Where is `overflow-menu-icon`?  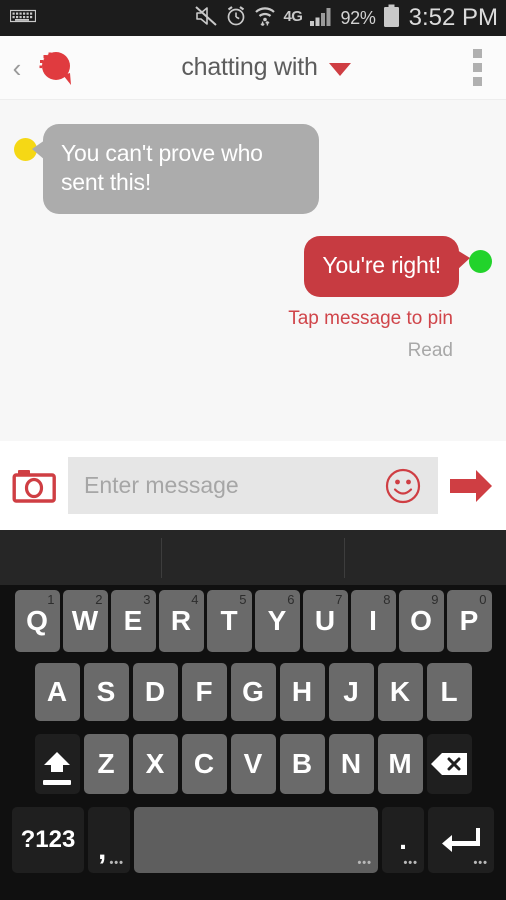 overflow-menu-icon is located at coordinates (477, 67).